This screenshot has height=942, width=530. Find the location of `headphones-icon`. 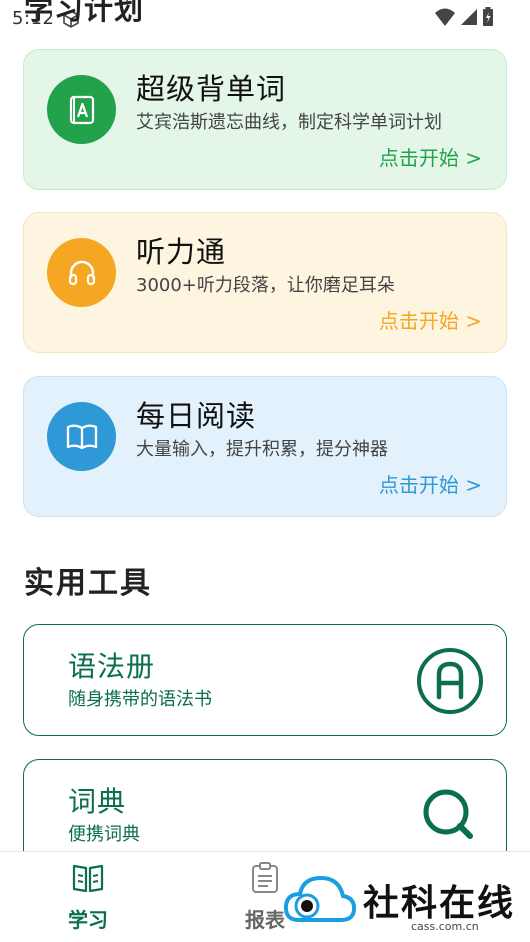

headphones-icon is located at coordinates (81, 272).